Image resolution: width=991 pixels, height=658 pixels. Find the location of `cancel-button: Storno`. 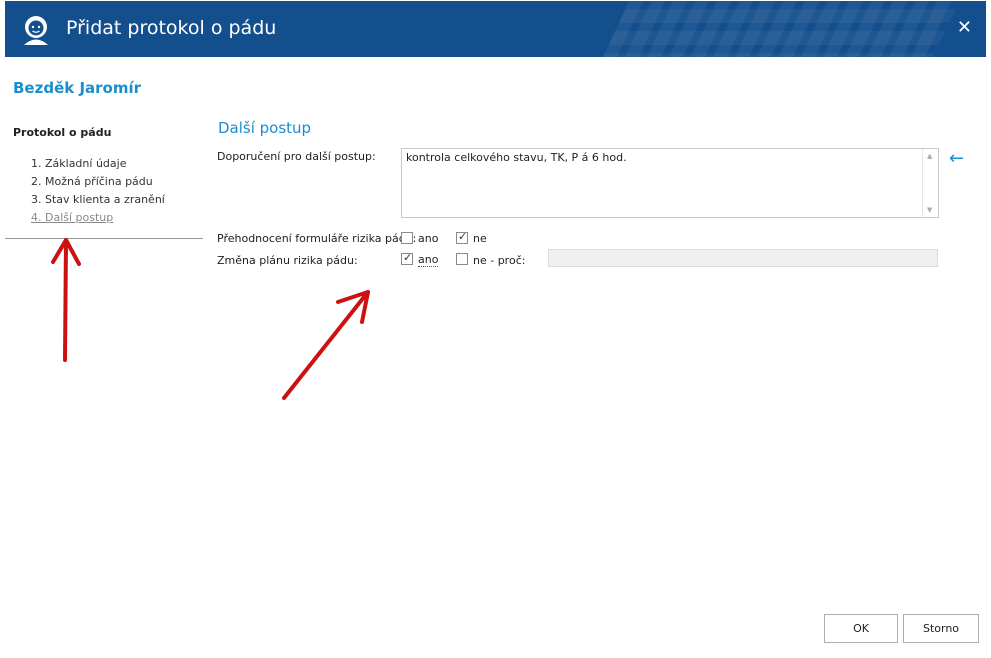

cancel-button: Storno is located at coordinates (941, 628).